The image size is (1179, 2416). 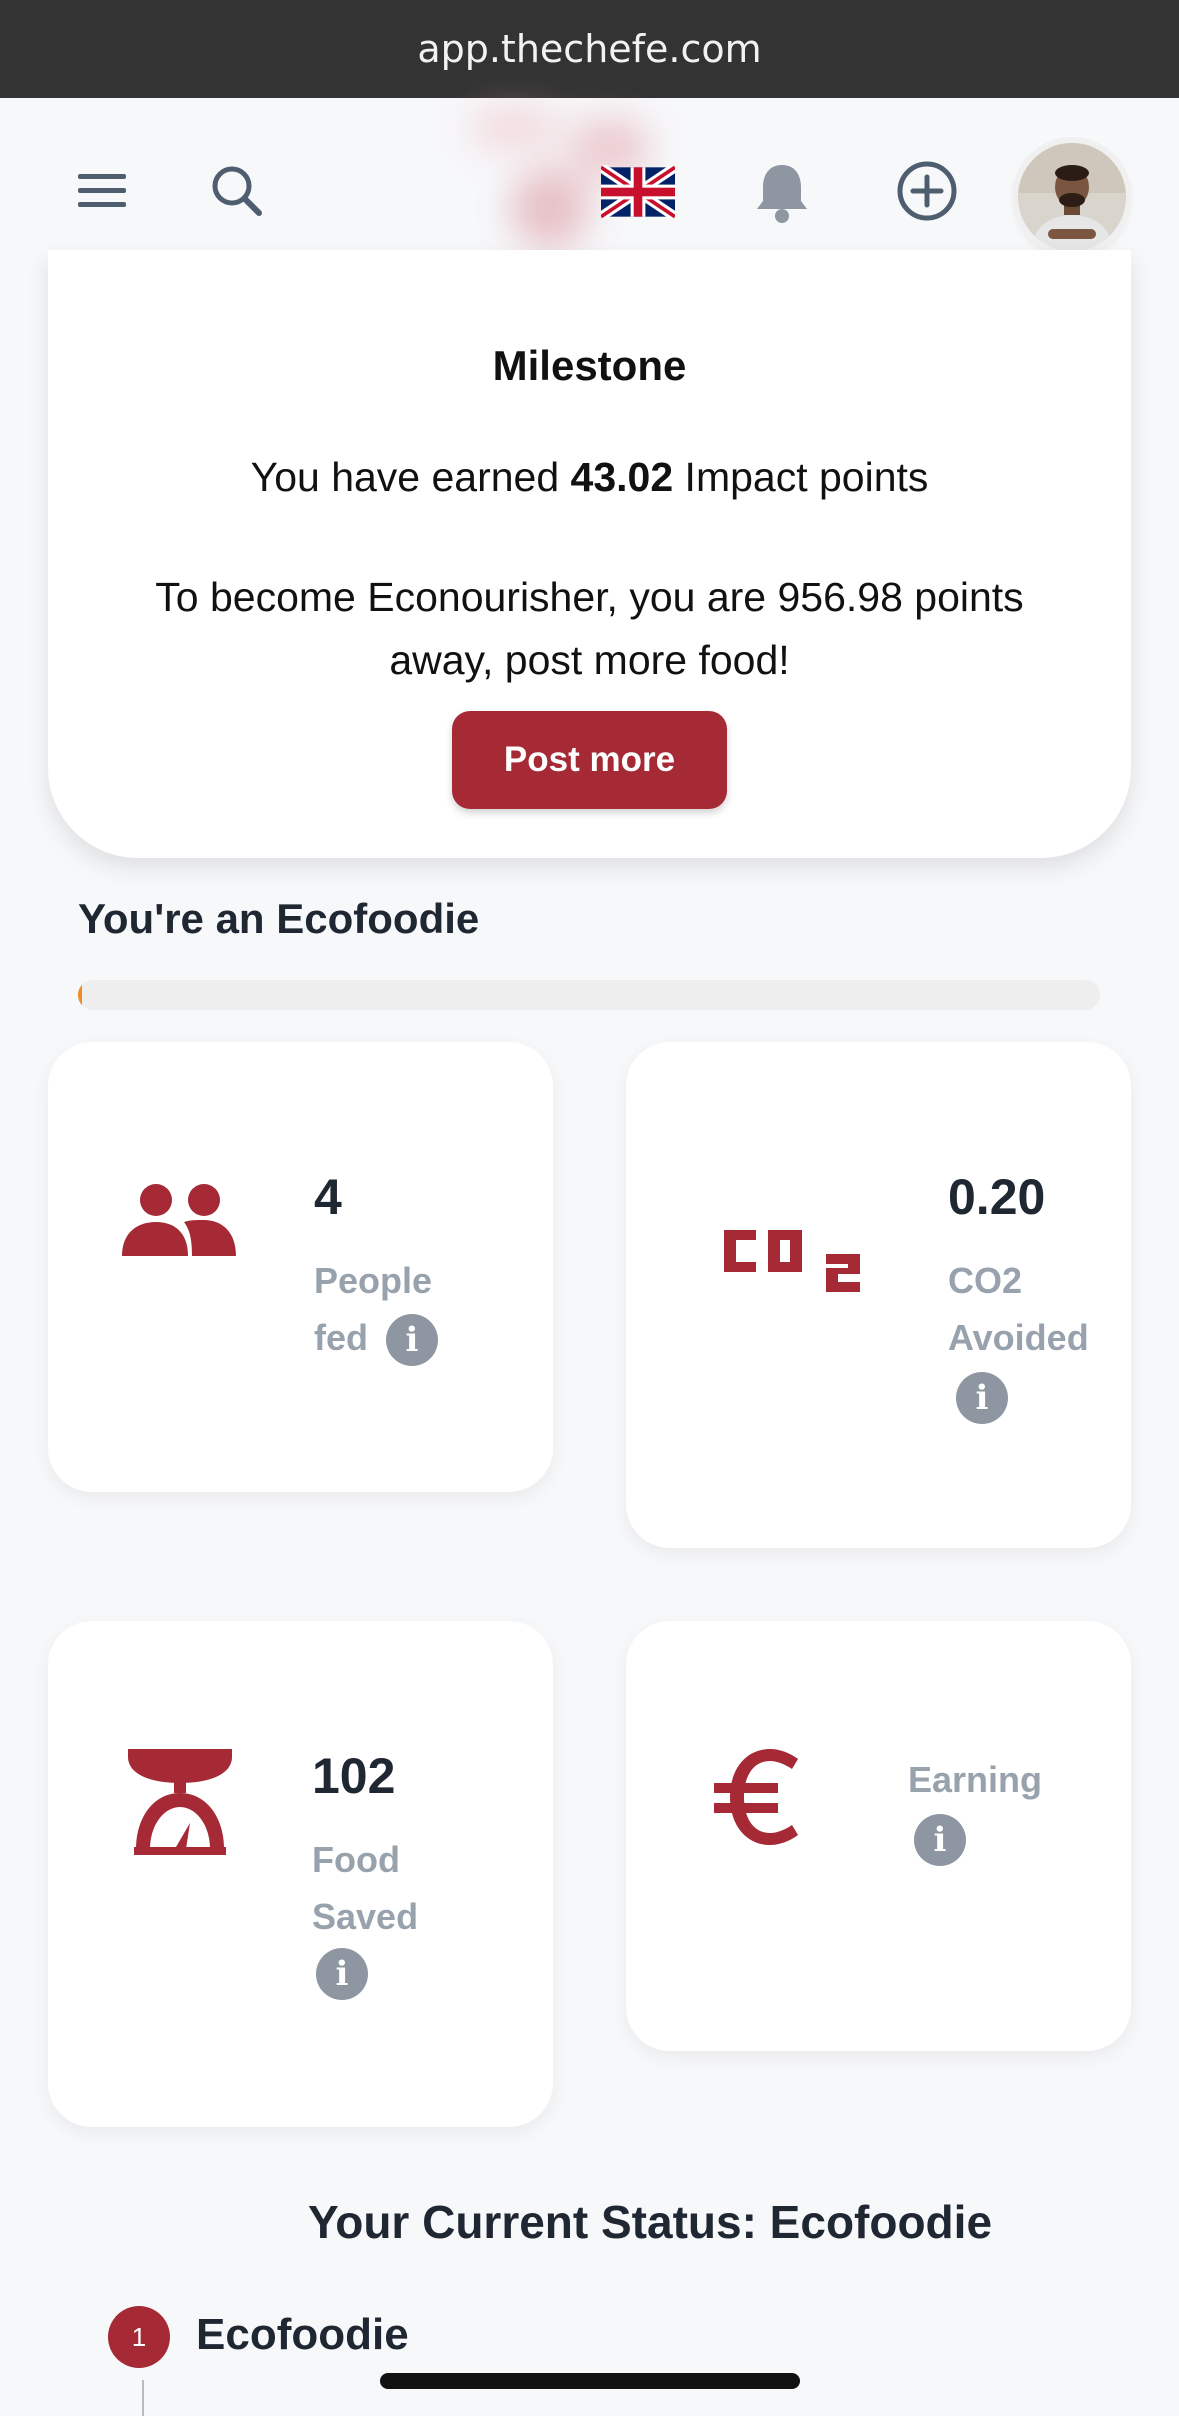 What do you see at coordinates (1072, 197) in the screenshot?
I see `avatar` at bounding box center [1072, 197].